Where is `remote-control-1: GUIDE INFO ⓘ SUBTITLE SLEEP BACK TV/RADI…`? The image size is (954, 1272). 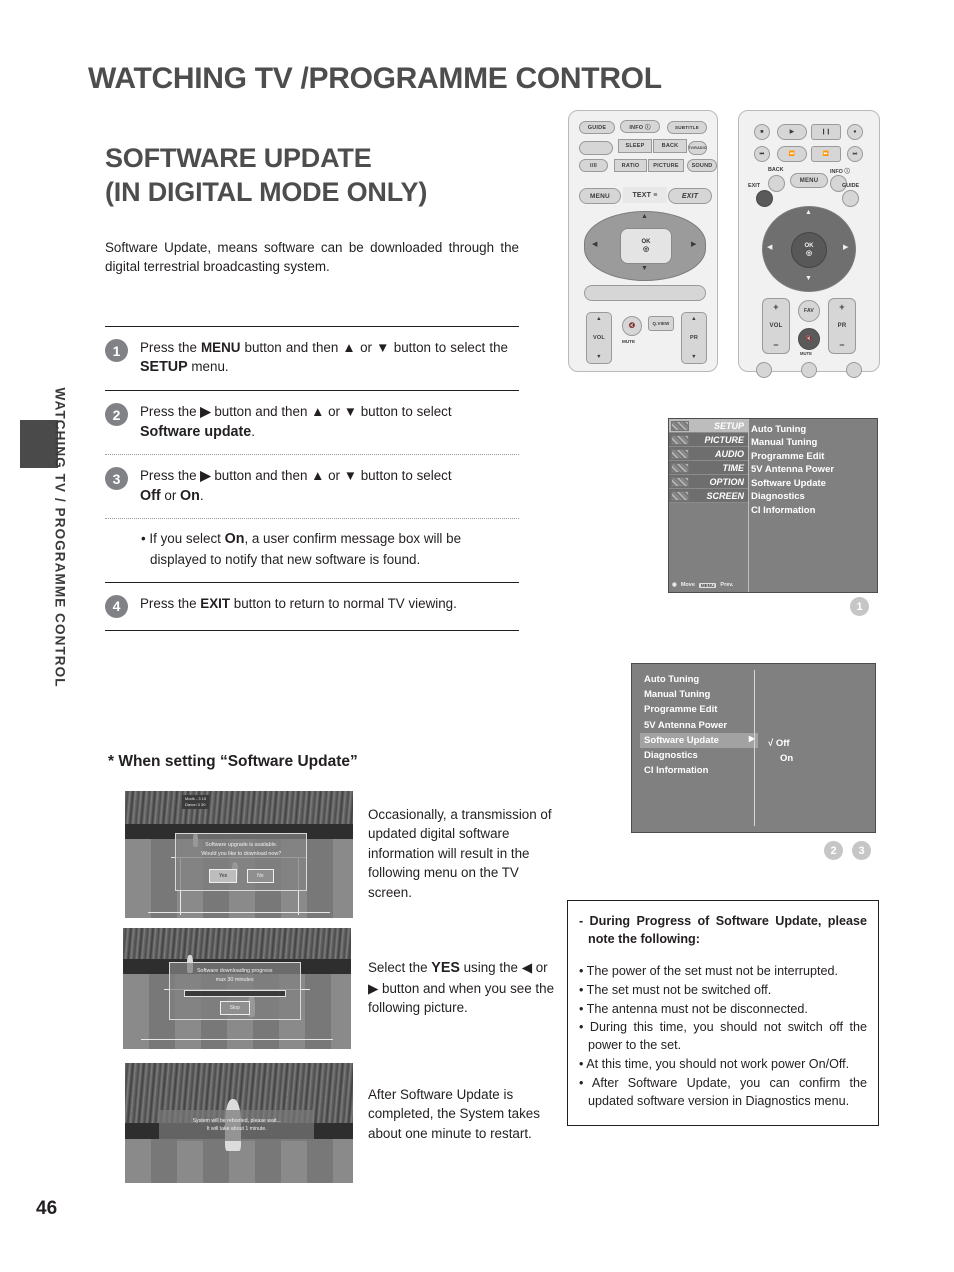
remote-control-1: GUIDE INFO ⓘ SUBTITLE SLEEP BACK TV/RADI… is located at coordinates (643, 241).